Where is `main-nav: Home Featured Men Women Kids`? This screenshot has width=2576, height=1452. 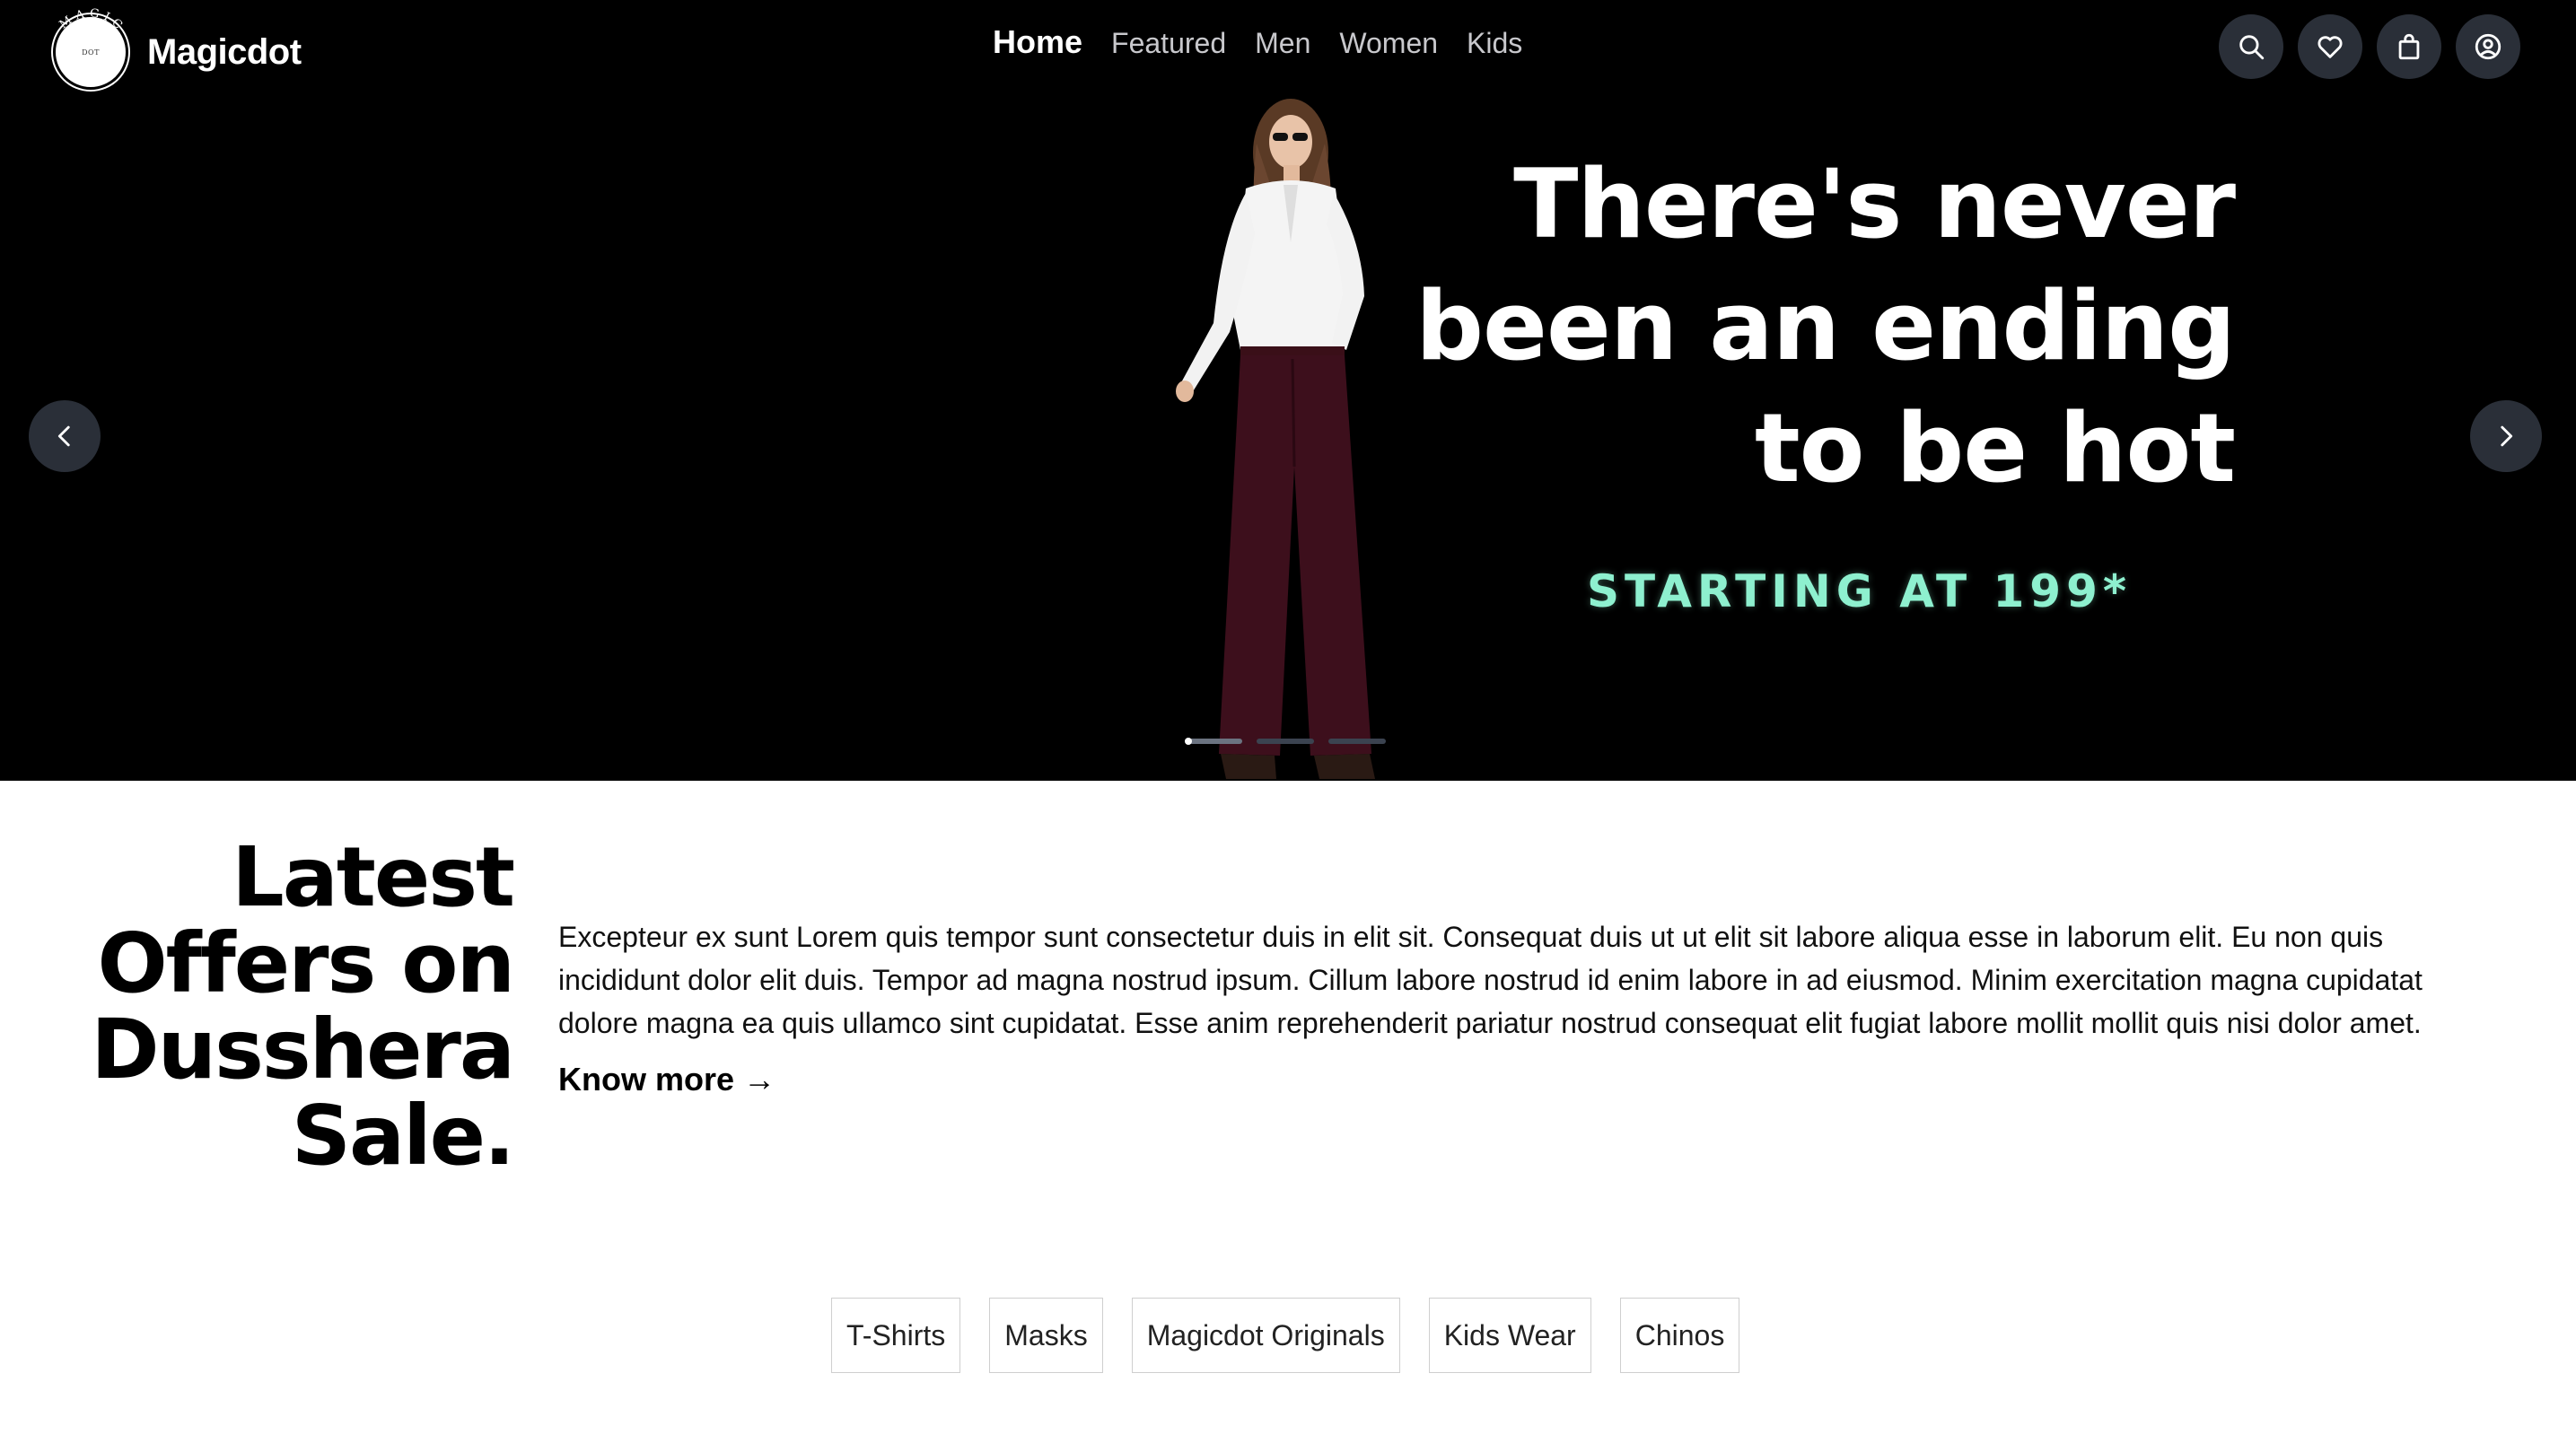
main-nav: Home Featured Men Women Kids is located at coordinates (1257, 49).